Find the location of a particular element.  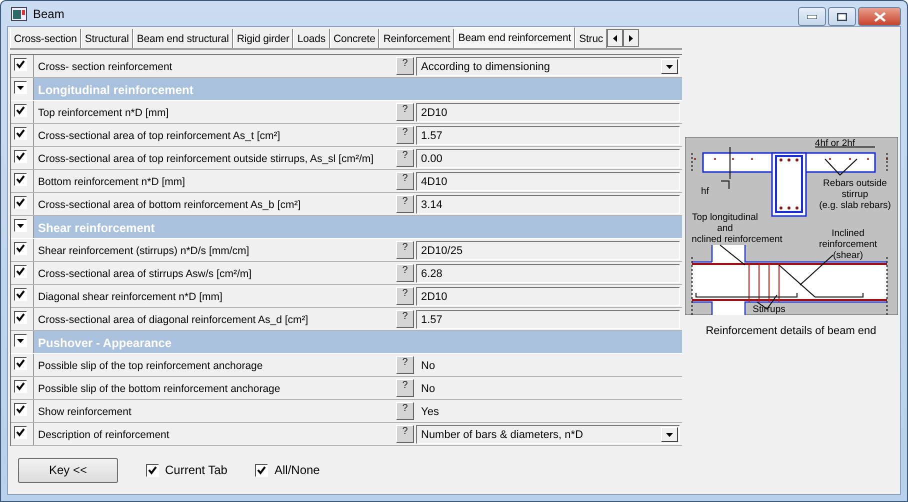

property-label: Cross-sectional area of bottom reinforcement As_b [cm²] is located at coordinates (169, 205).